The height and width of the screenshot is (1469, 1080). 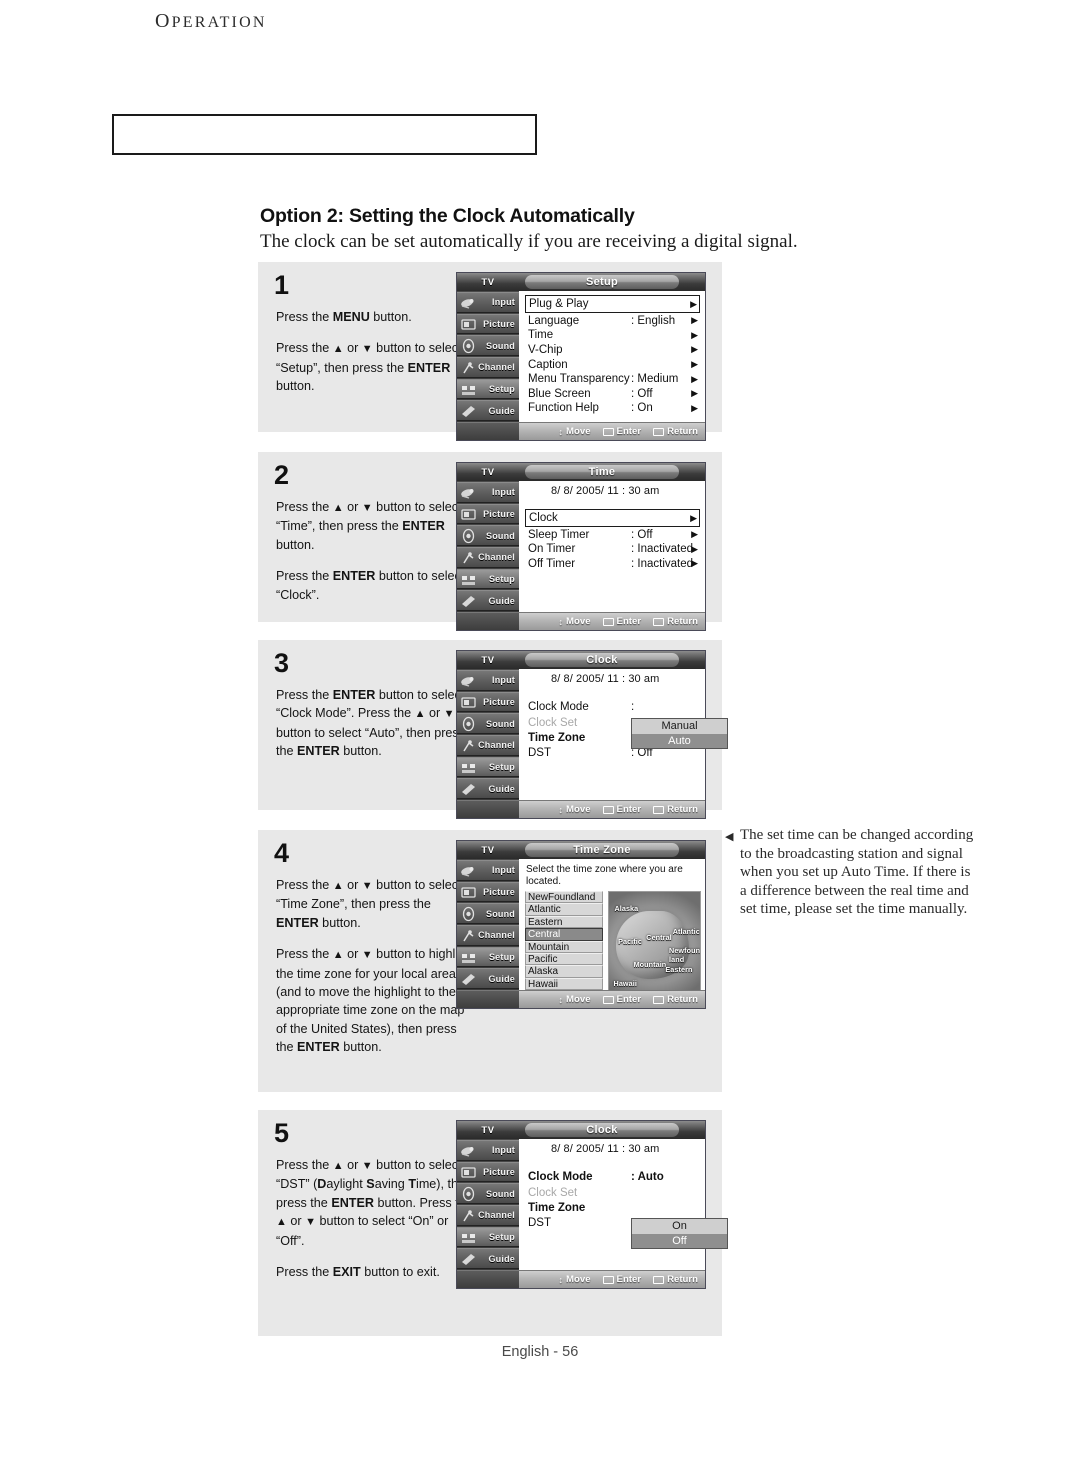 What do you see at coordinates (564, 971) in the screenshot?
I see `timezone-option-alaska: Alaska` at bounding box center [564, 971].